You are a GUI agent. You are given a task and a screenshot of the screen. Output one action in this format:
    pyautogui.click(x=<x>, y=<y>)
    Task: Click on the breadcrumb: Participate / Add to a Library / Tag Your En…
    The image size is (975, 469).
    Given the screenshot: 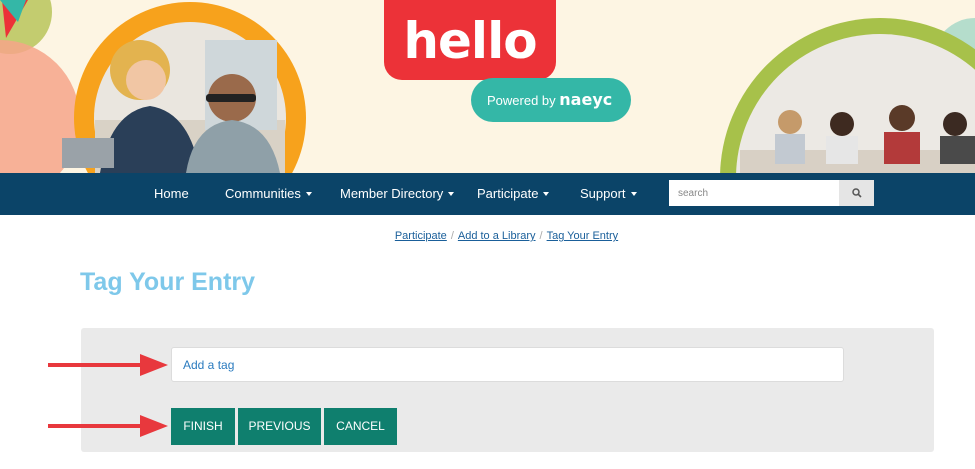 What is the action you would take?
    pyautogui.click(x=487, y=236)
    